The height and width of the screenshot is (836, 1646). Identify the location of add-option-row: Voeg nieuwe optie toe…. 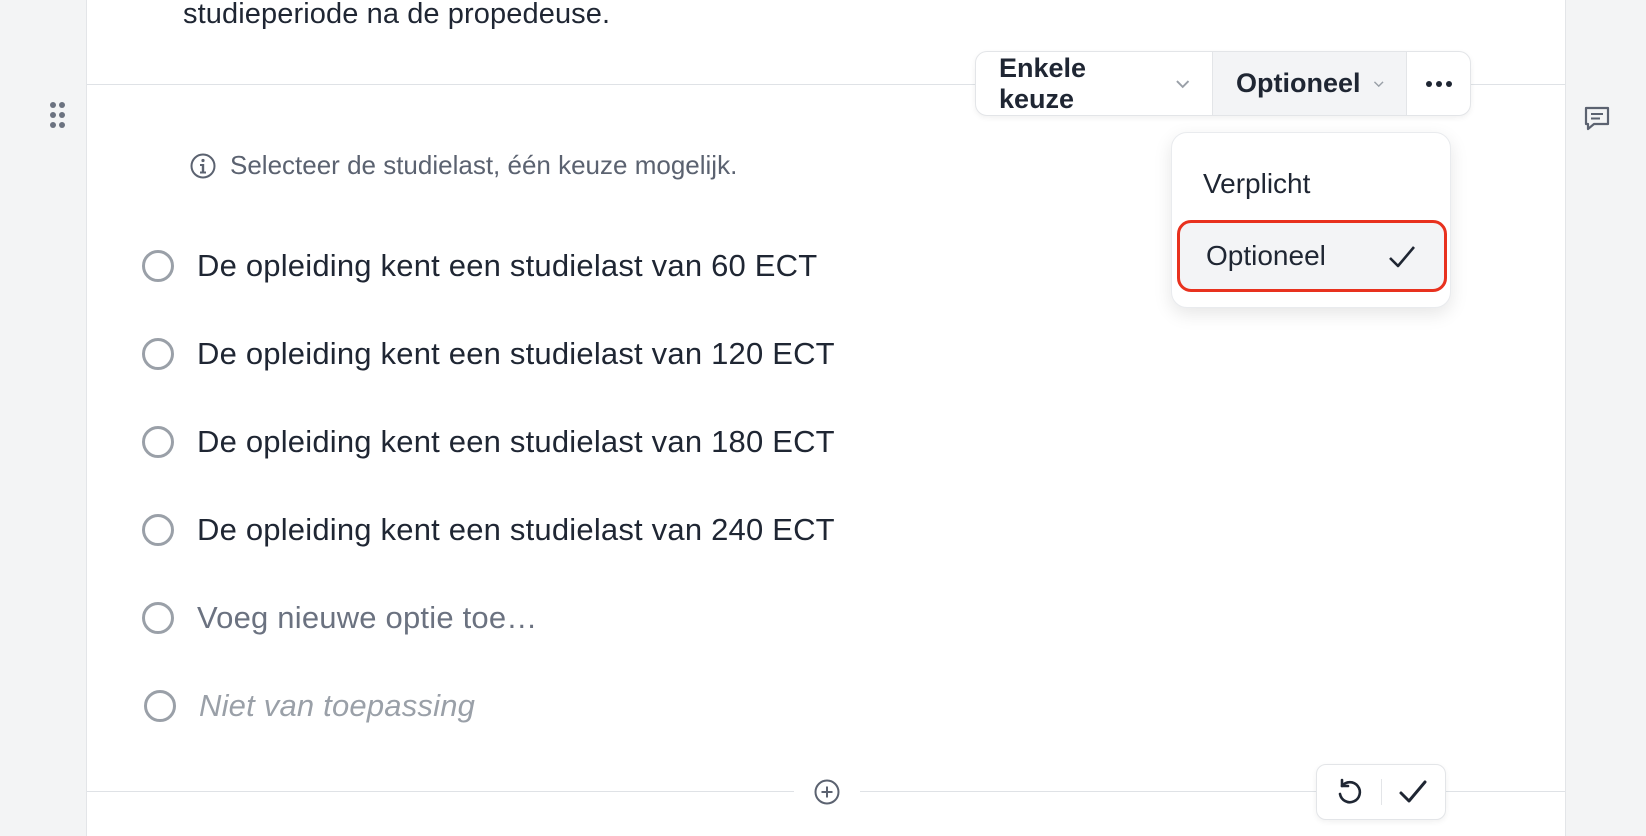
(339, 618).